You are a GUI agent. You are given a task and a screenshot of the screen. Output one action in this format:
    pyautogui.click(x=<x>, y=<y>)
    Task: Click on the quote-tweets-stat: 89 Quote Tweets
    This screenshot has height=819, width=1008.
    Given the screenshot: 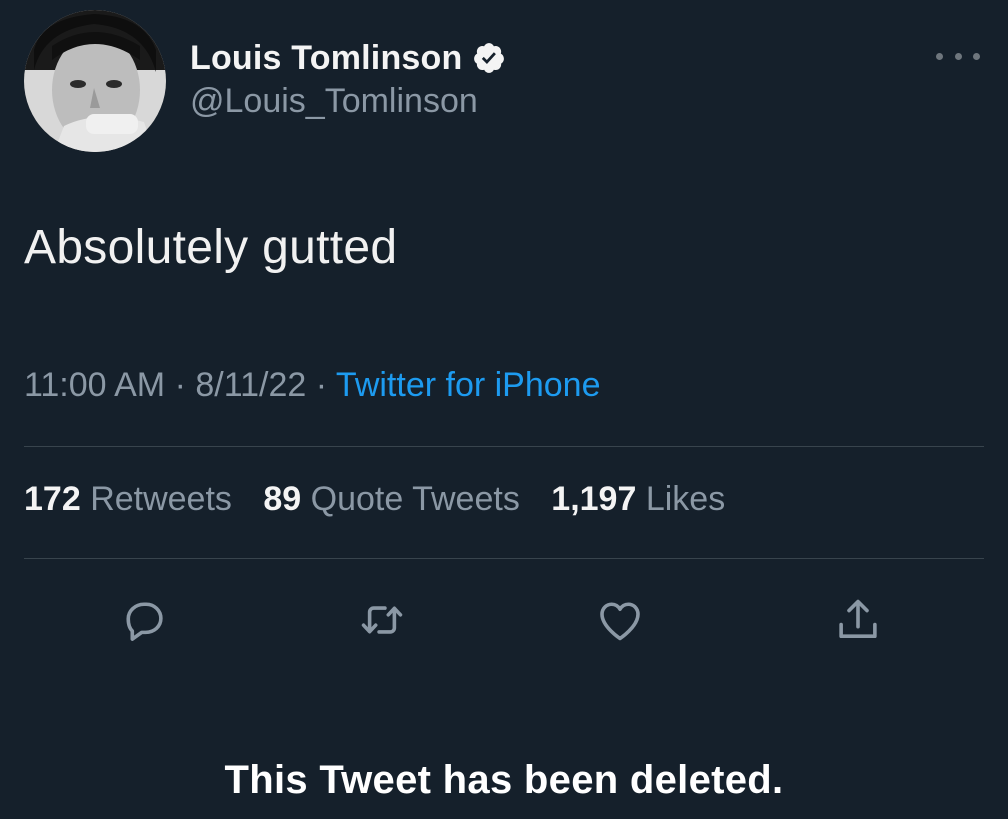 What is the action you would take?
    pyautogui.click(x=391, y=499)
    